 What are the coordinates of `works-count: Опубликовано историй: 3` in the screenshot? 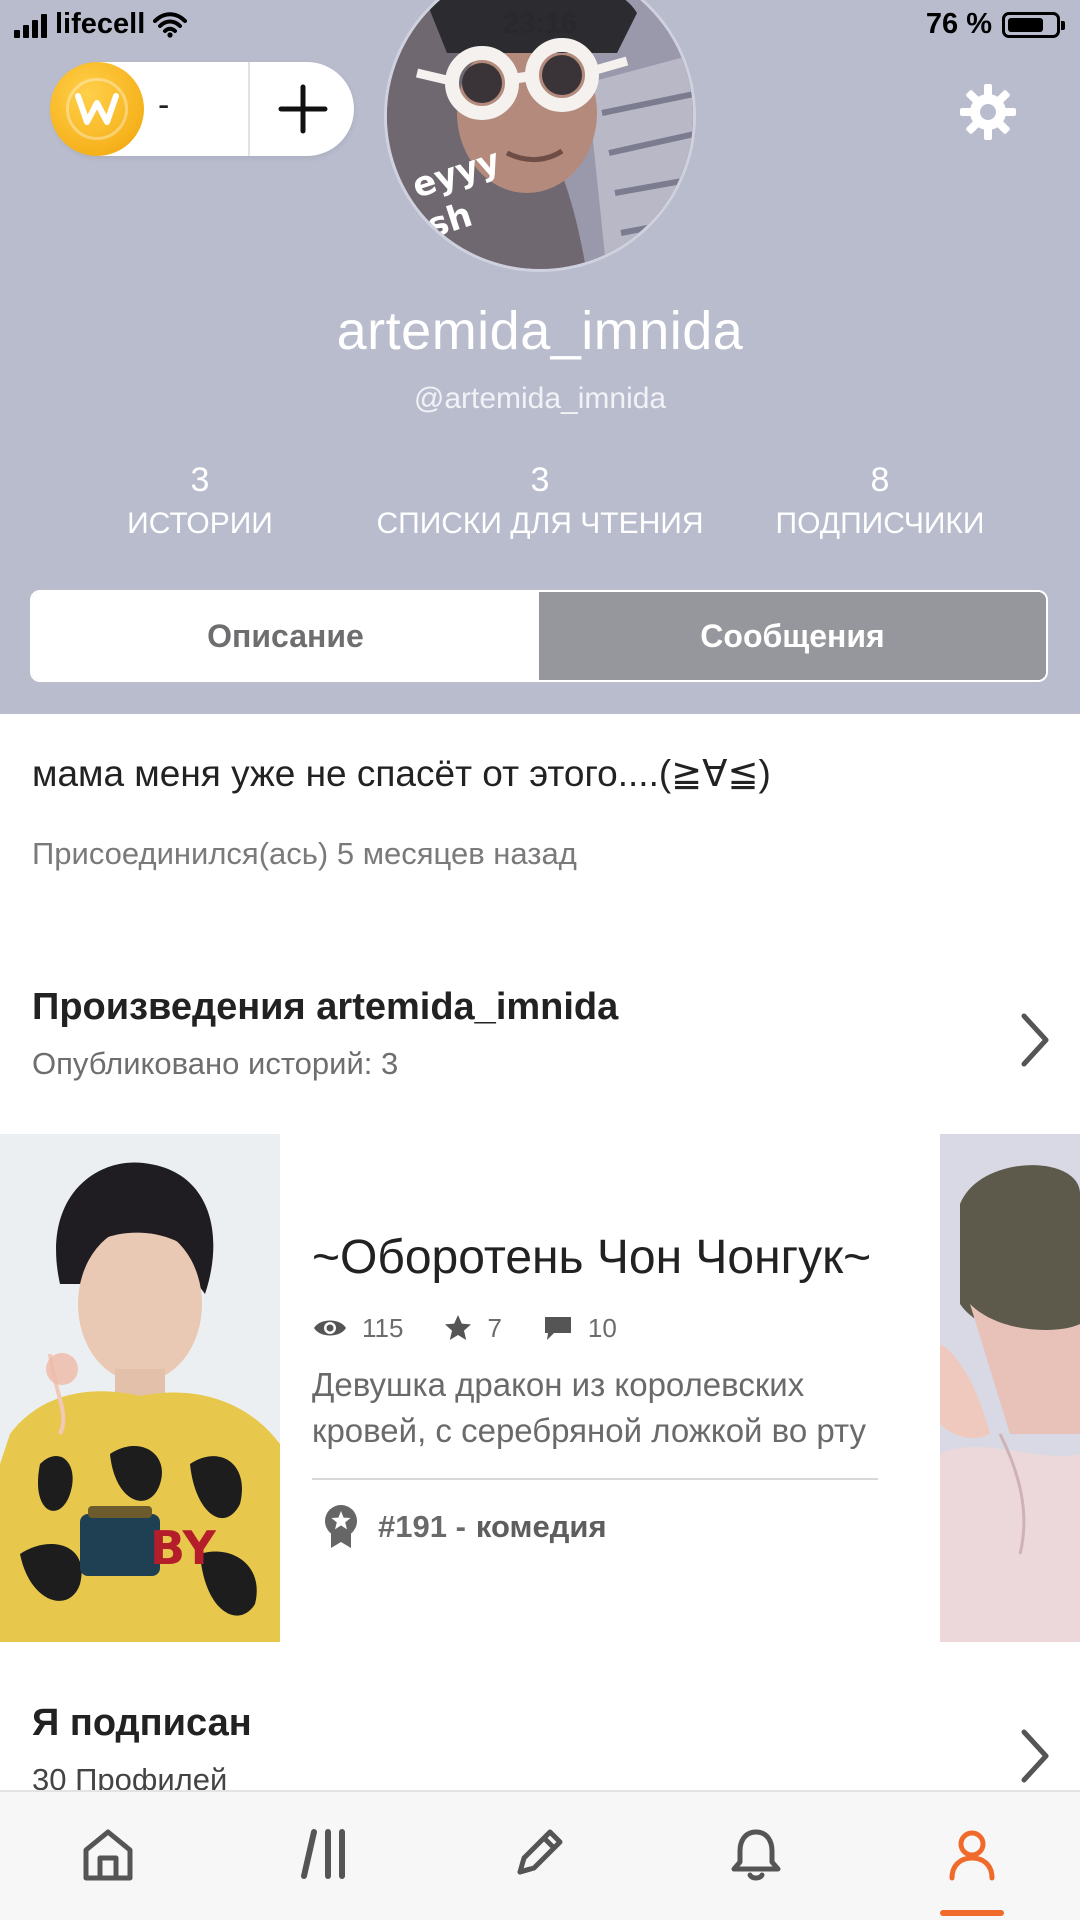 It's located at (215, 1063).